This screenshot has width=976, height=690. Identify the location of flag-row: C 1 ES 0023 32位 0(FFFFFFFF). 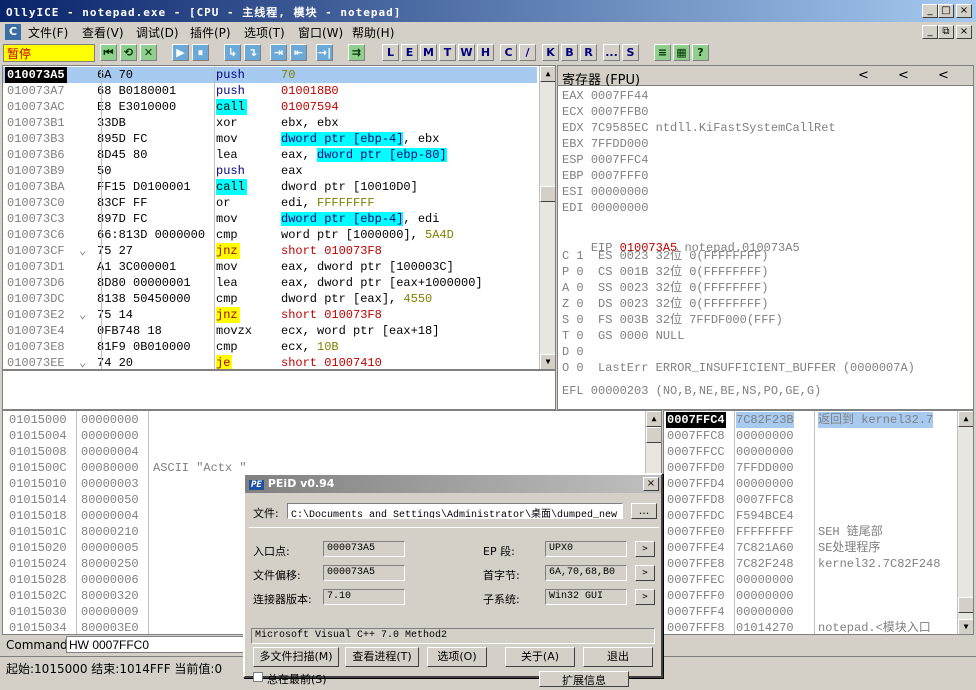
(665, 256).